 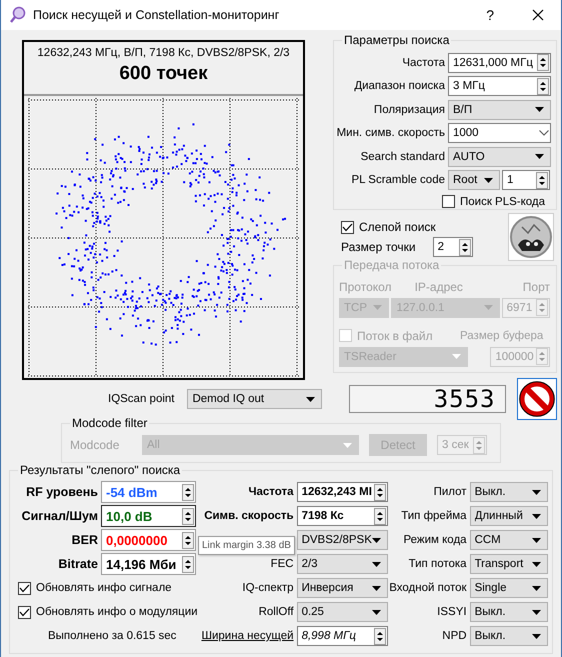 I want to click on stop-button, so click(x=537, y=399).